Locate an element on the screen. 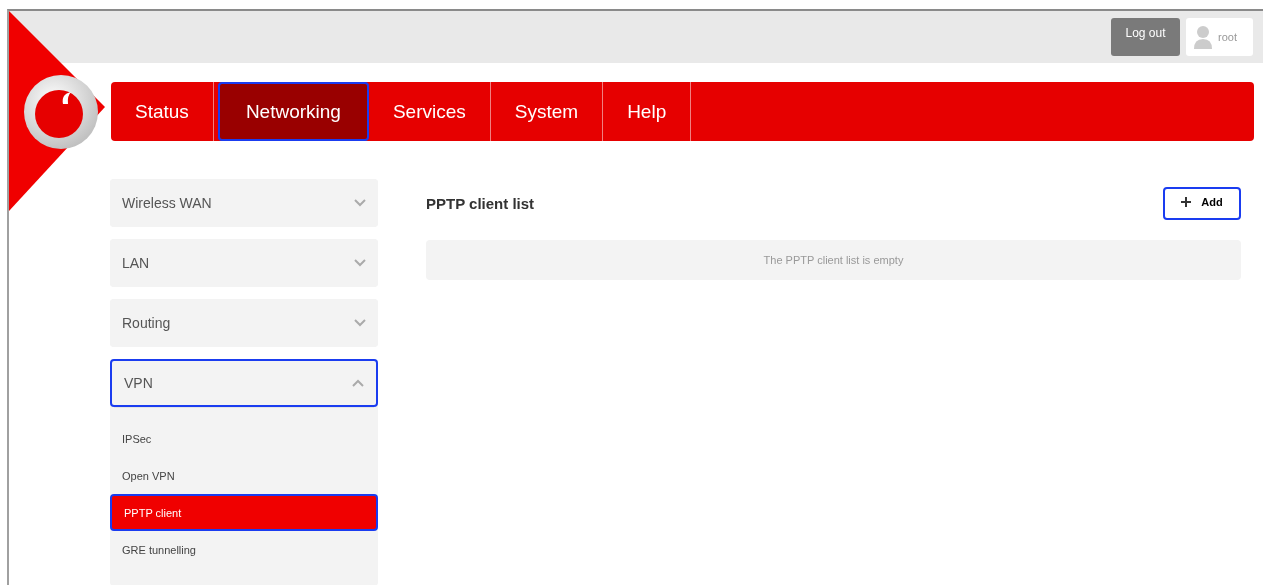 The width and height of the screenshot is (1263, 585). nav-tab: System is located at coordinates (547, 111).